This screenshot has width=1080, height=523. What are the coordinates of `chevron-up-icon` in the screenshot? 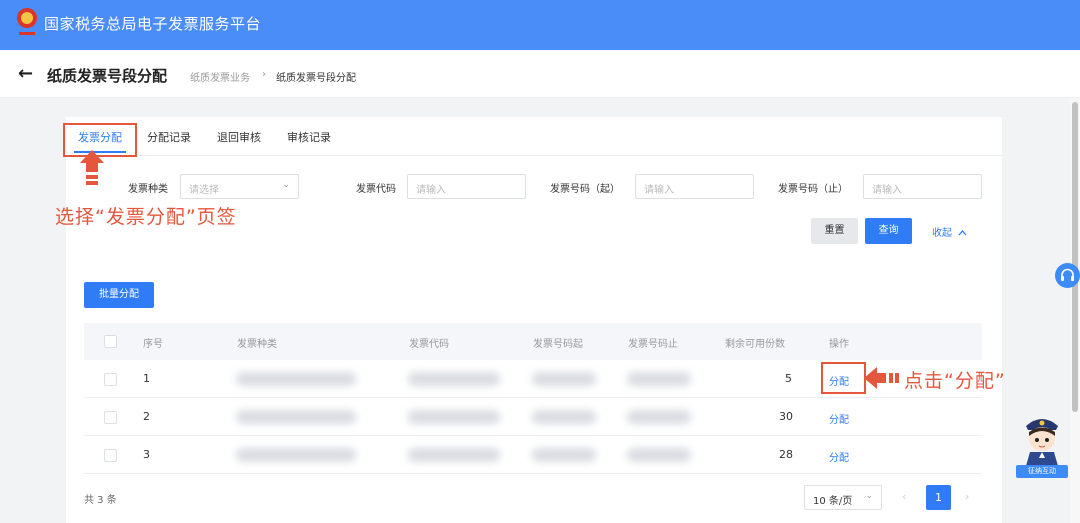 It's located at (962, 233).